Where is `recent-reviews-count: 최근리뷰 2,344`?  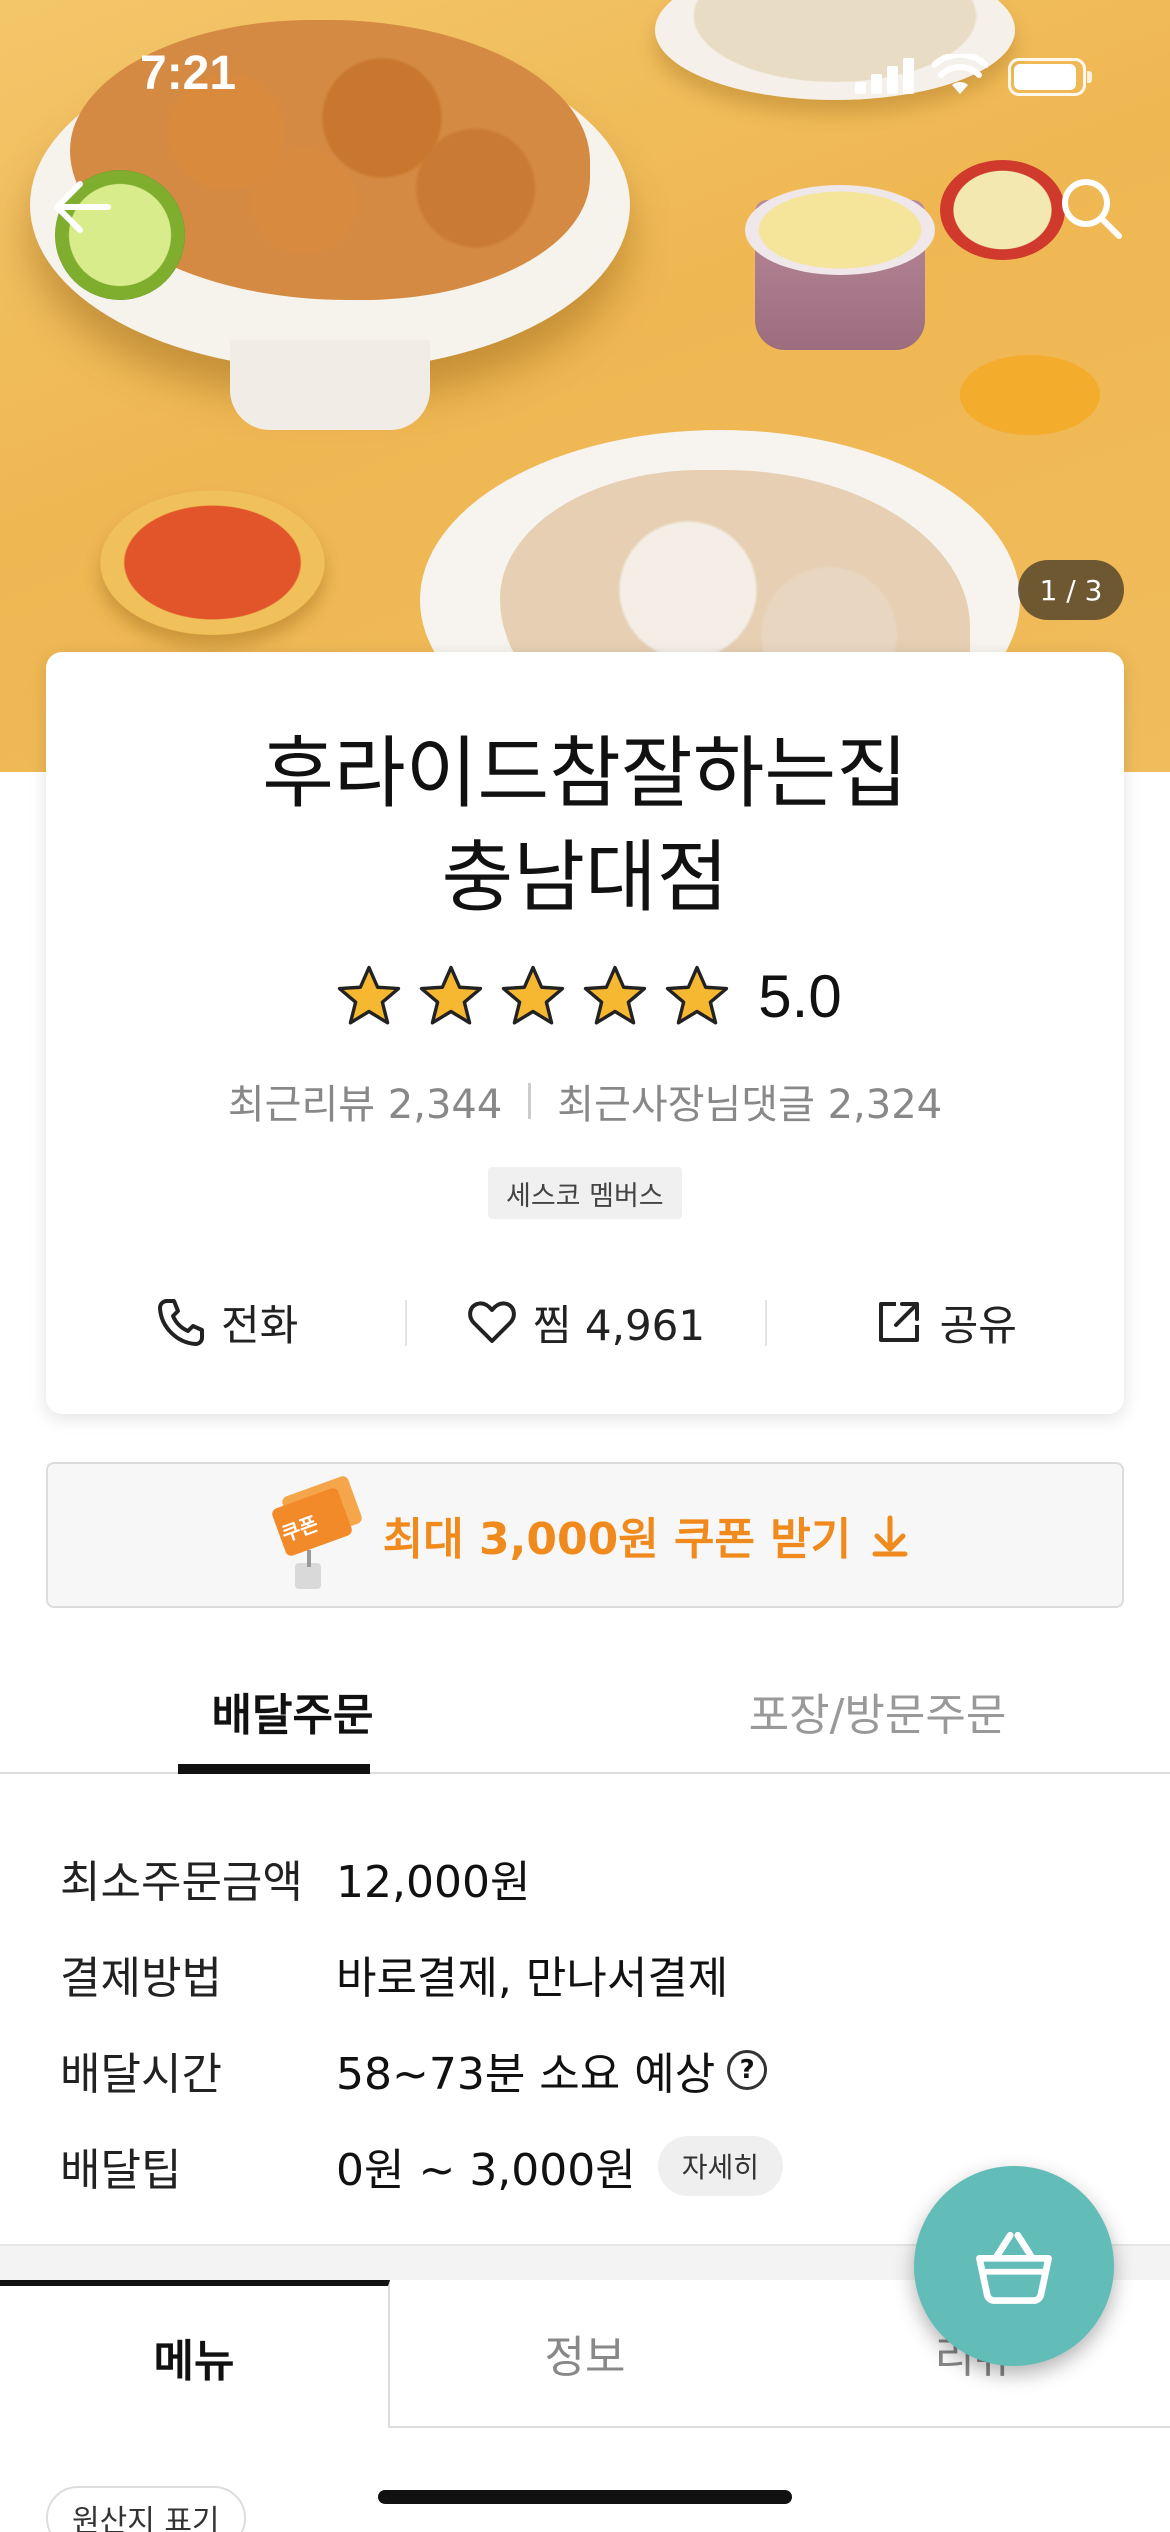
recent-reviews-count: 최근리뷰 2,344 is located at coordinates (365, 1101).